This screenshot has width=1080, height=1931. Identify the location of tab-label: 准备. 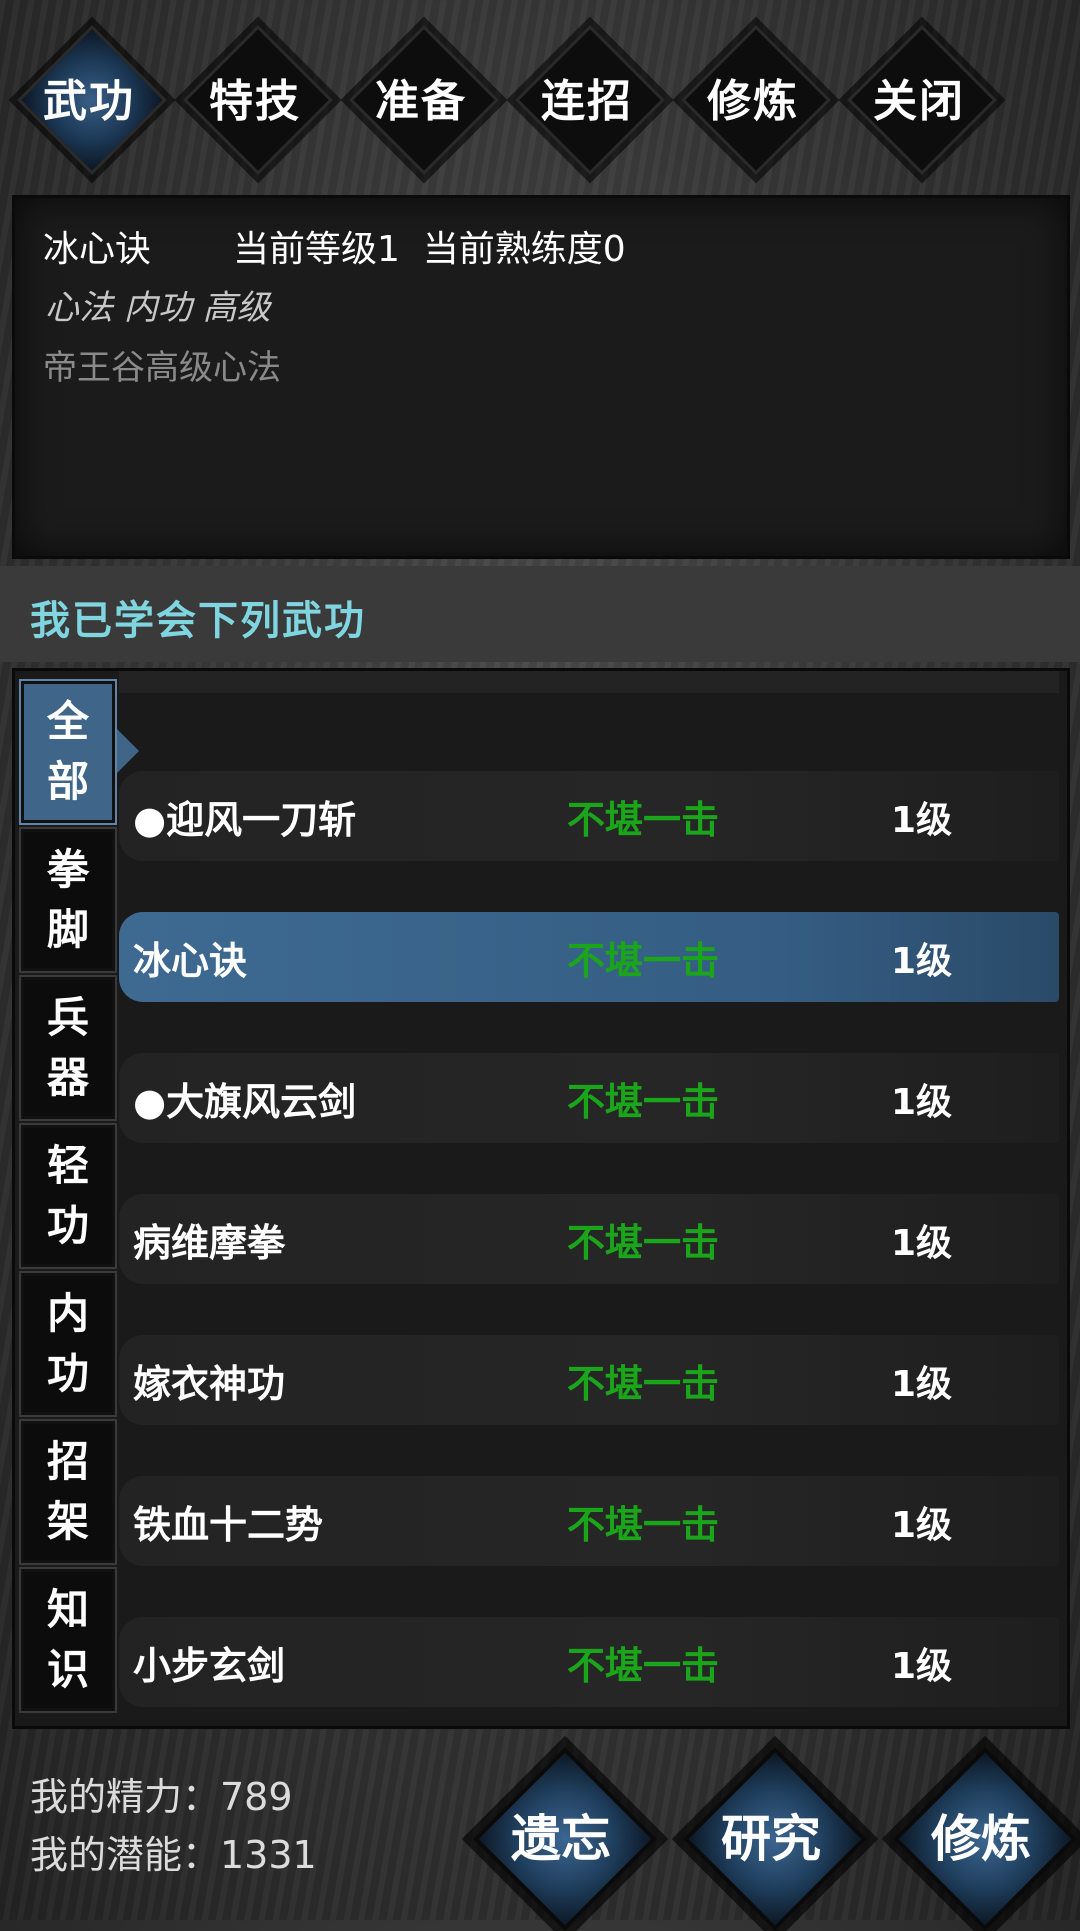
(421, 101).